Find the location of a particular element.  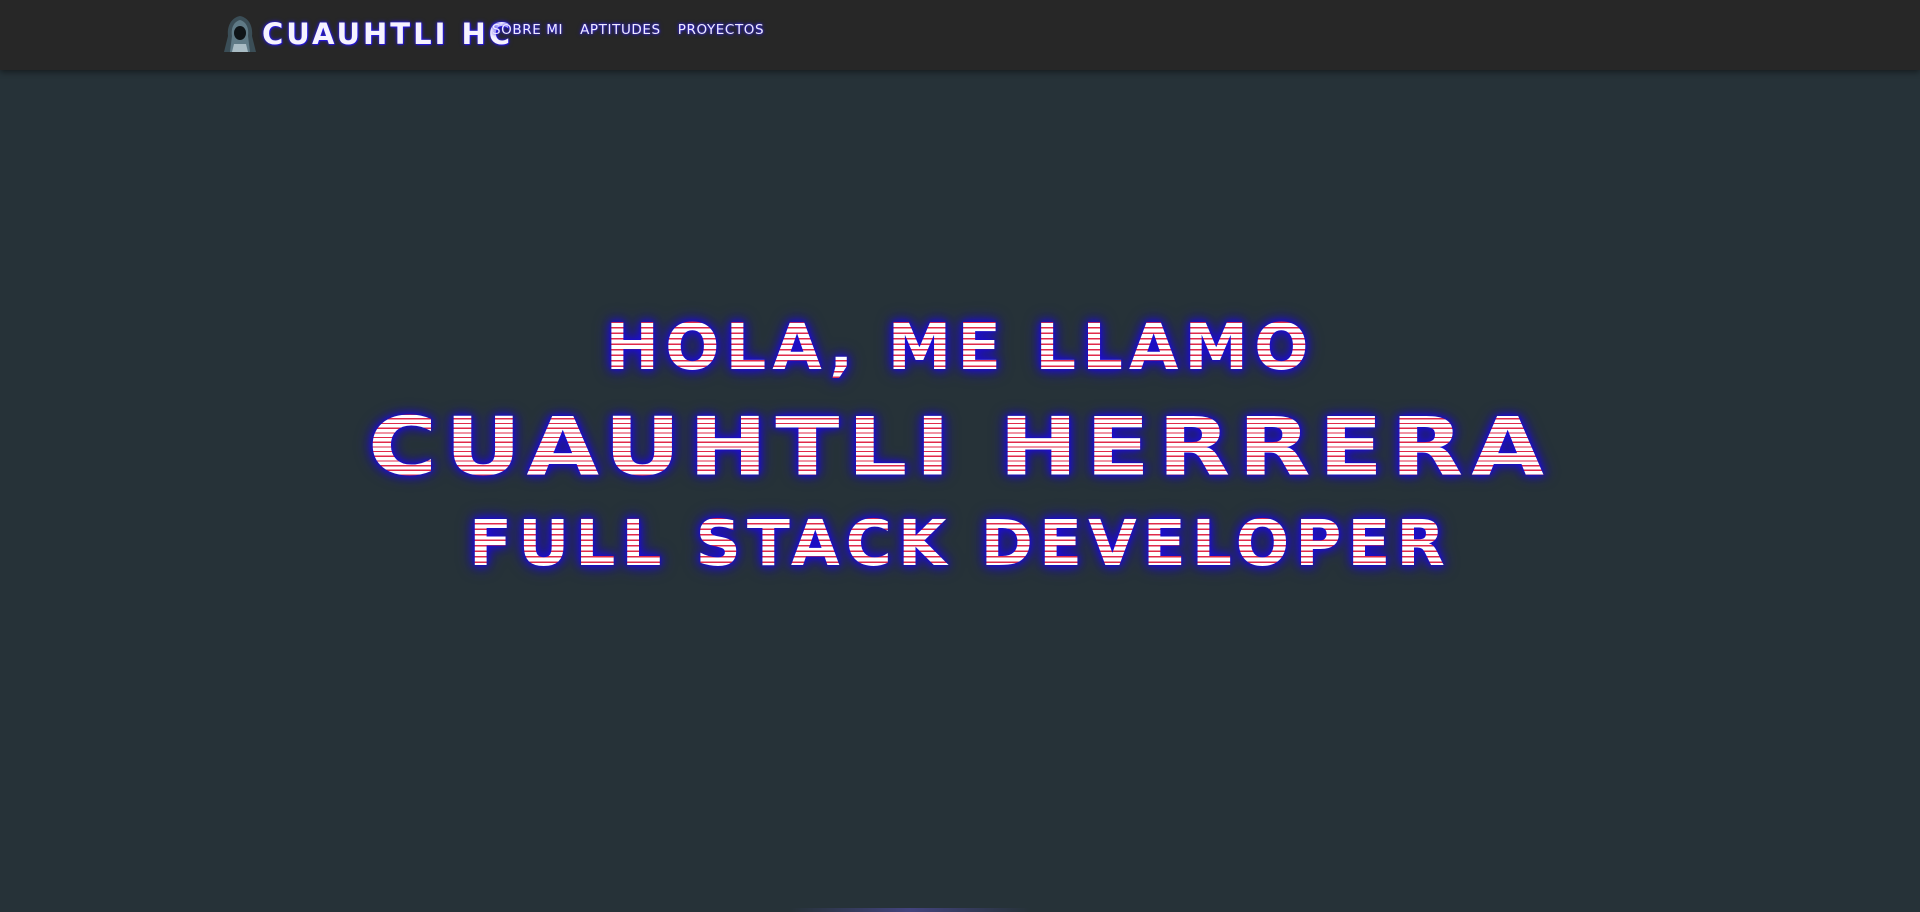

hero-name: CUAUHTLI HERRERA is located at coordinates (960, 448).